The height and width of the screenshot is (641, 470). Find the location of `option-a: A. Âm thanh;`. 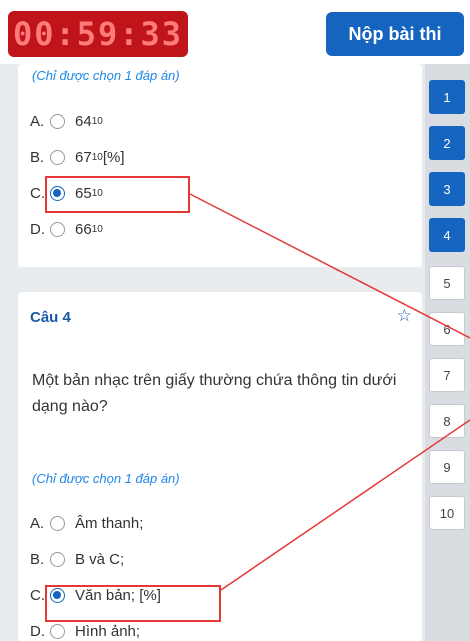

option-a: A. Âm thanh; is located at coordinates (86, 523).